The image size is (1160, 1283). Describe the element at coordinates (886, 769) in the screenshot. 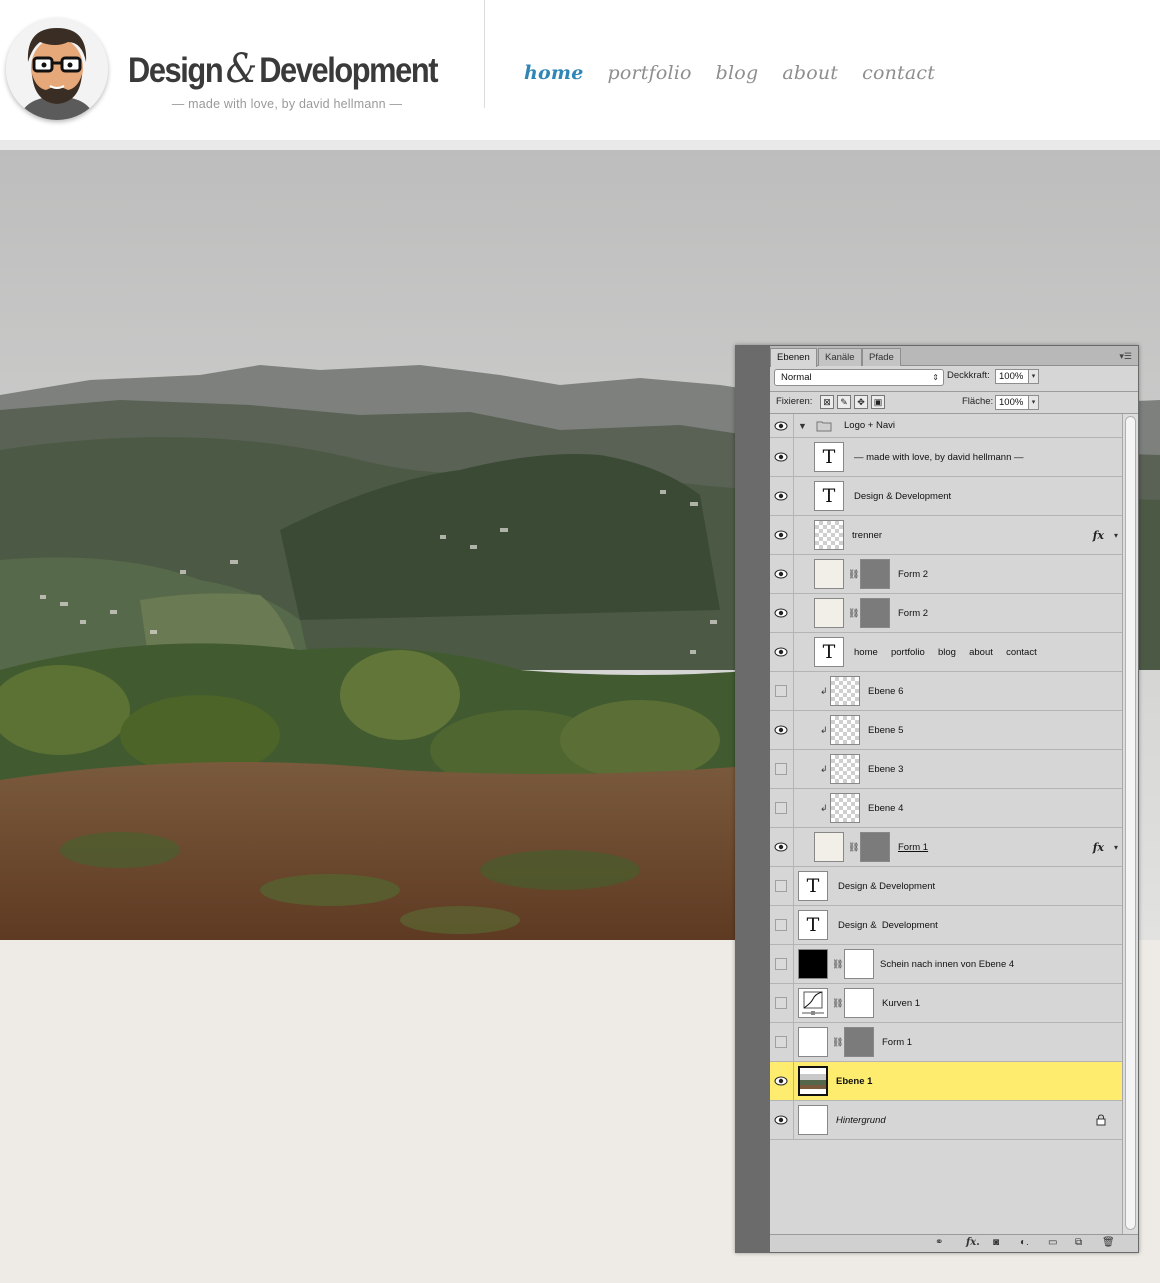

I see `layer-name: Ebene 3` at that location.